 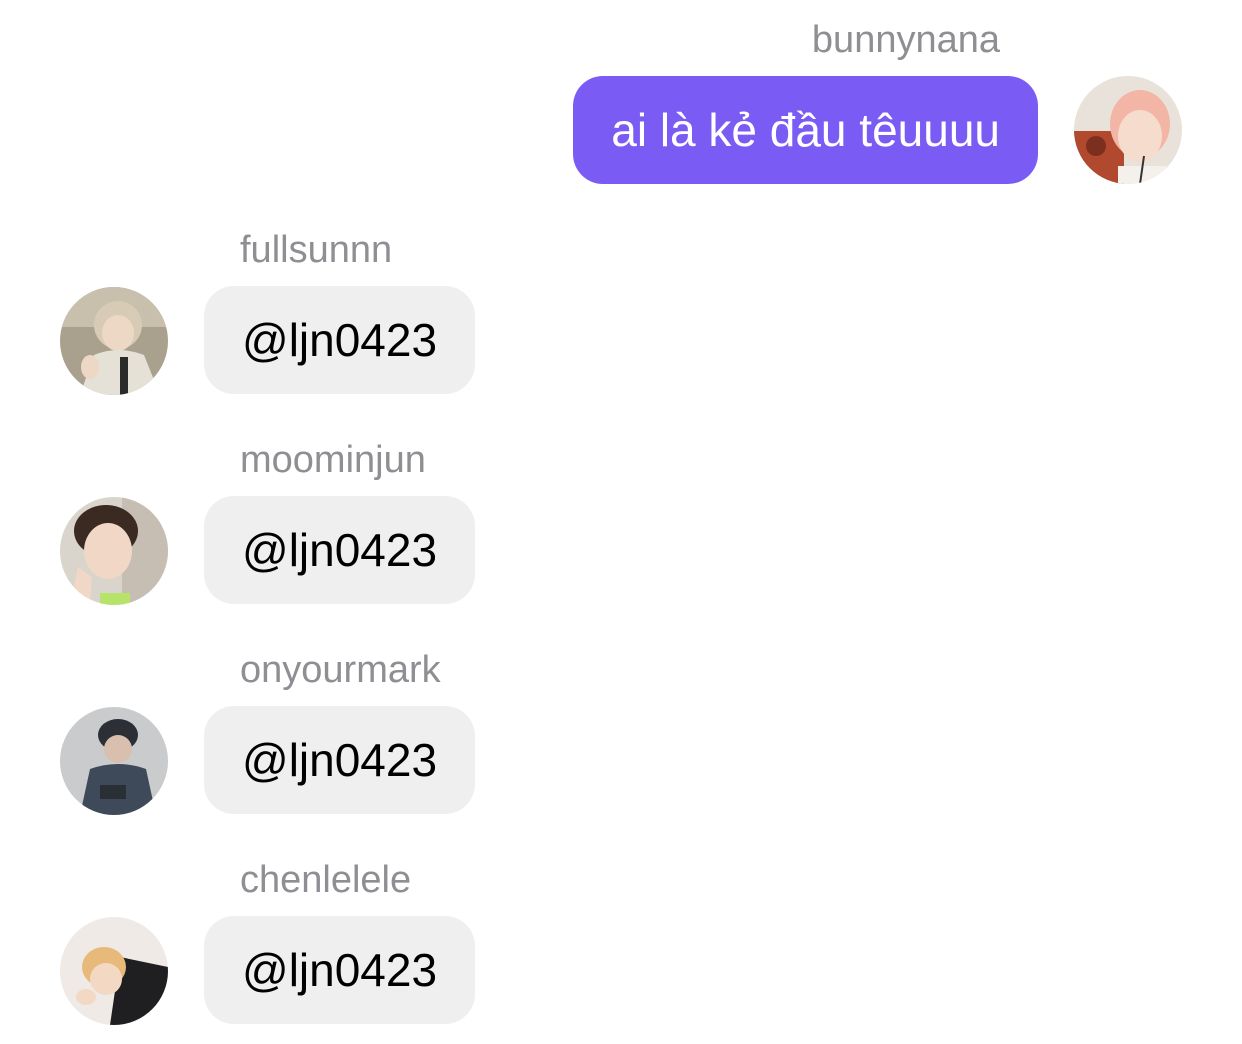 I want to click on profile-photo-outdoor-icon, so click(x=114, y=341).